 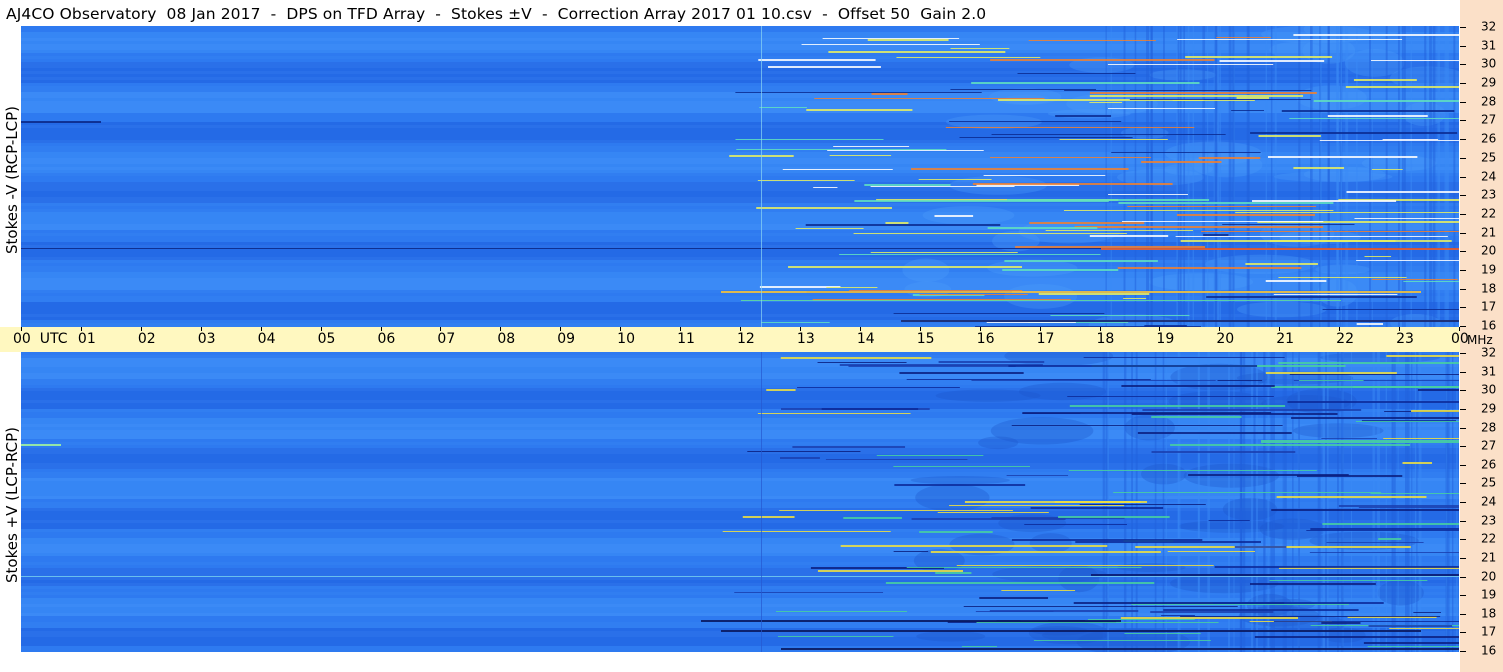 I want to click on freq-tick-label-bottom: 32, so click(x=1489, y=352).